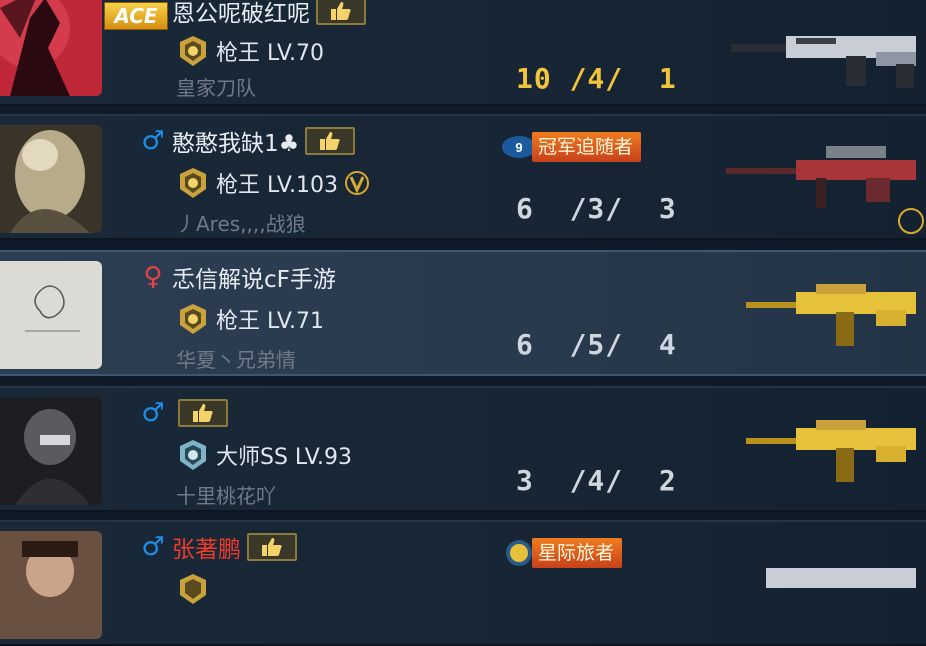 The image size is (926, 646). Describe the element at coordinates (236, 360) in the screenshot. I see `clan-name: 华夏丶兄弟情` at that location.